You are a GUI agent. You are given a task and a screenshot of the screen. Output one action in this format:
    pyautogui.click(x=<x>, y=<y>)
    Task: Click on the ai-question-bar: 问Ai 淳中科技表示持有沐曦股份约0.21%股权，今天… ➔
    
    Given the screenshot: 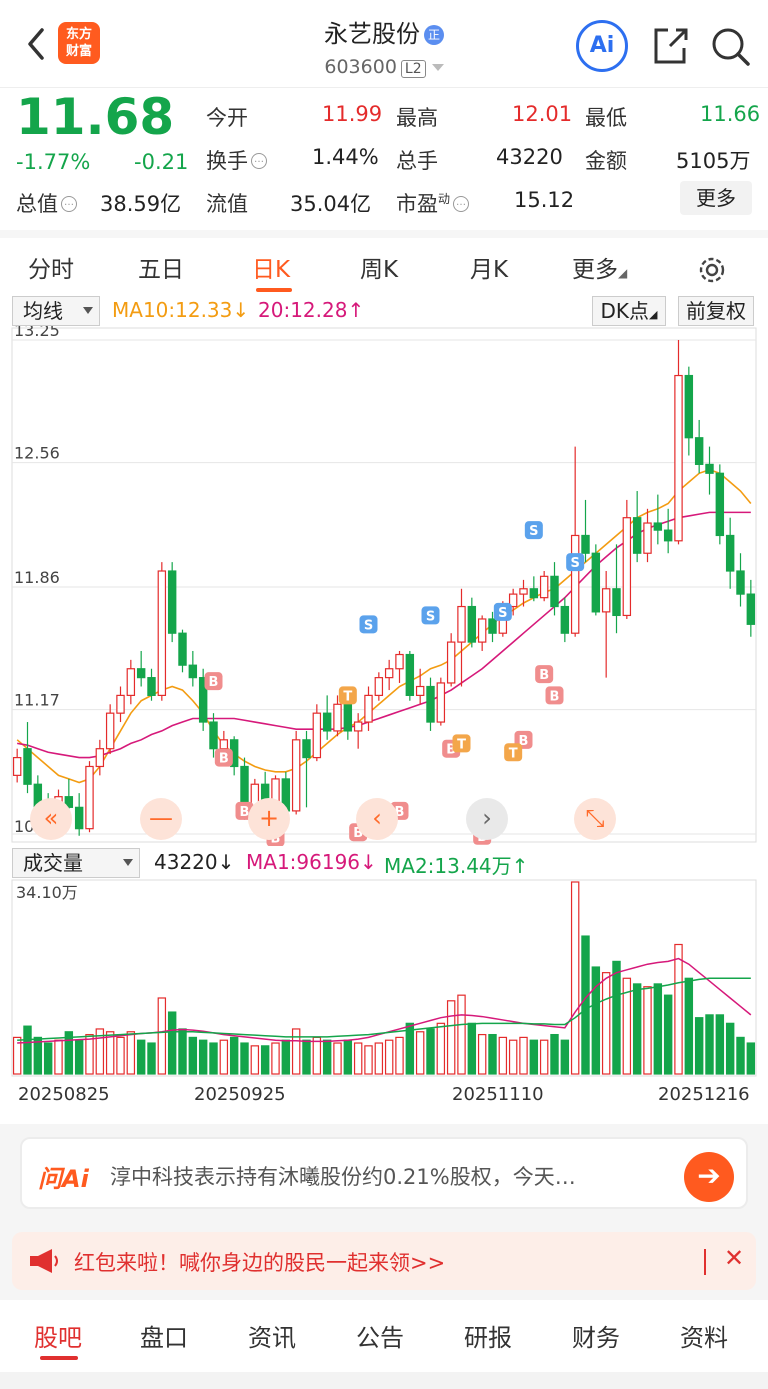 What is the action you would take?
    pyautogui.click(x=384, y=1173)
    